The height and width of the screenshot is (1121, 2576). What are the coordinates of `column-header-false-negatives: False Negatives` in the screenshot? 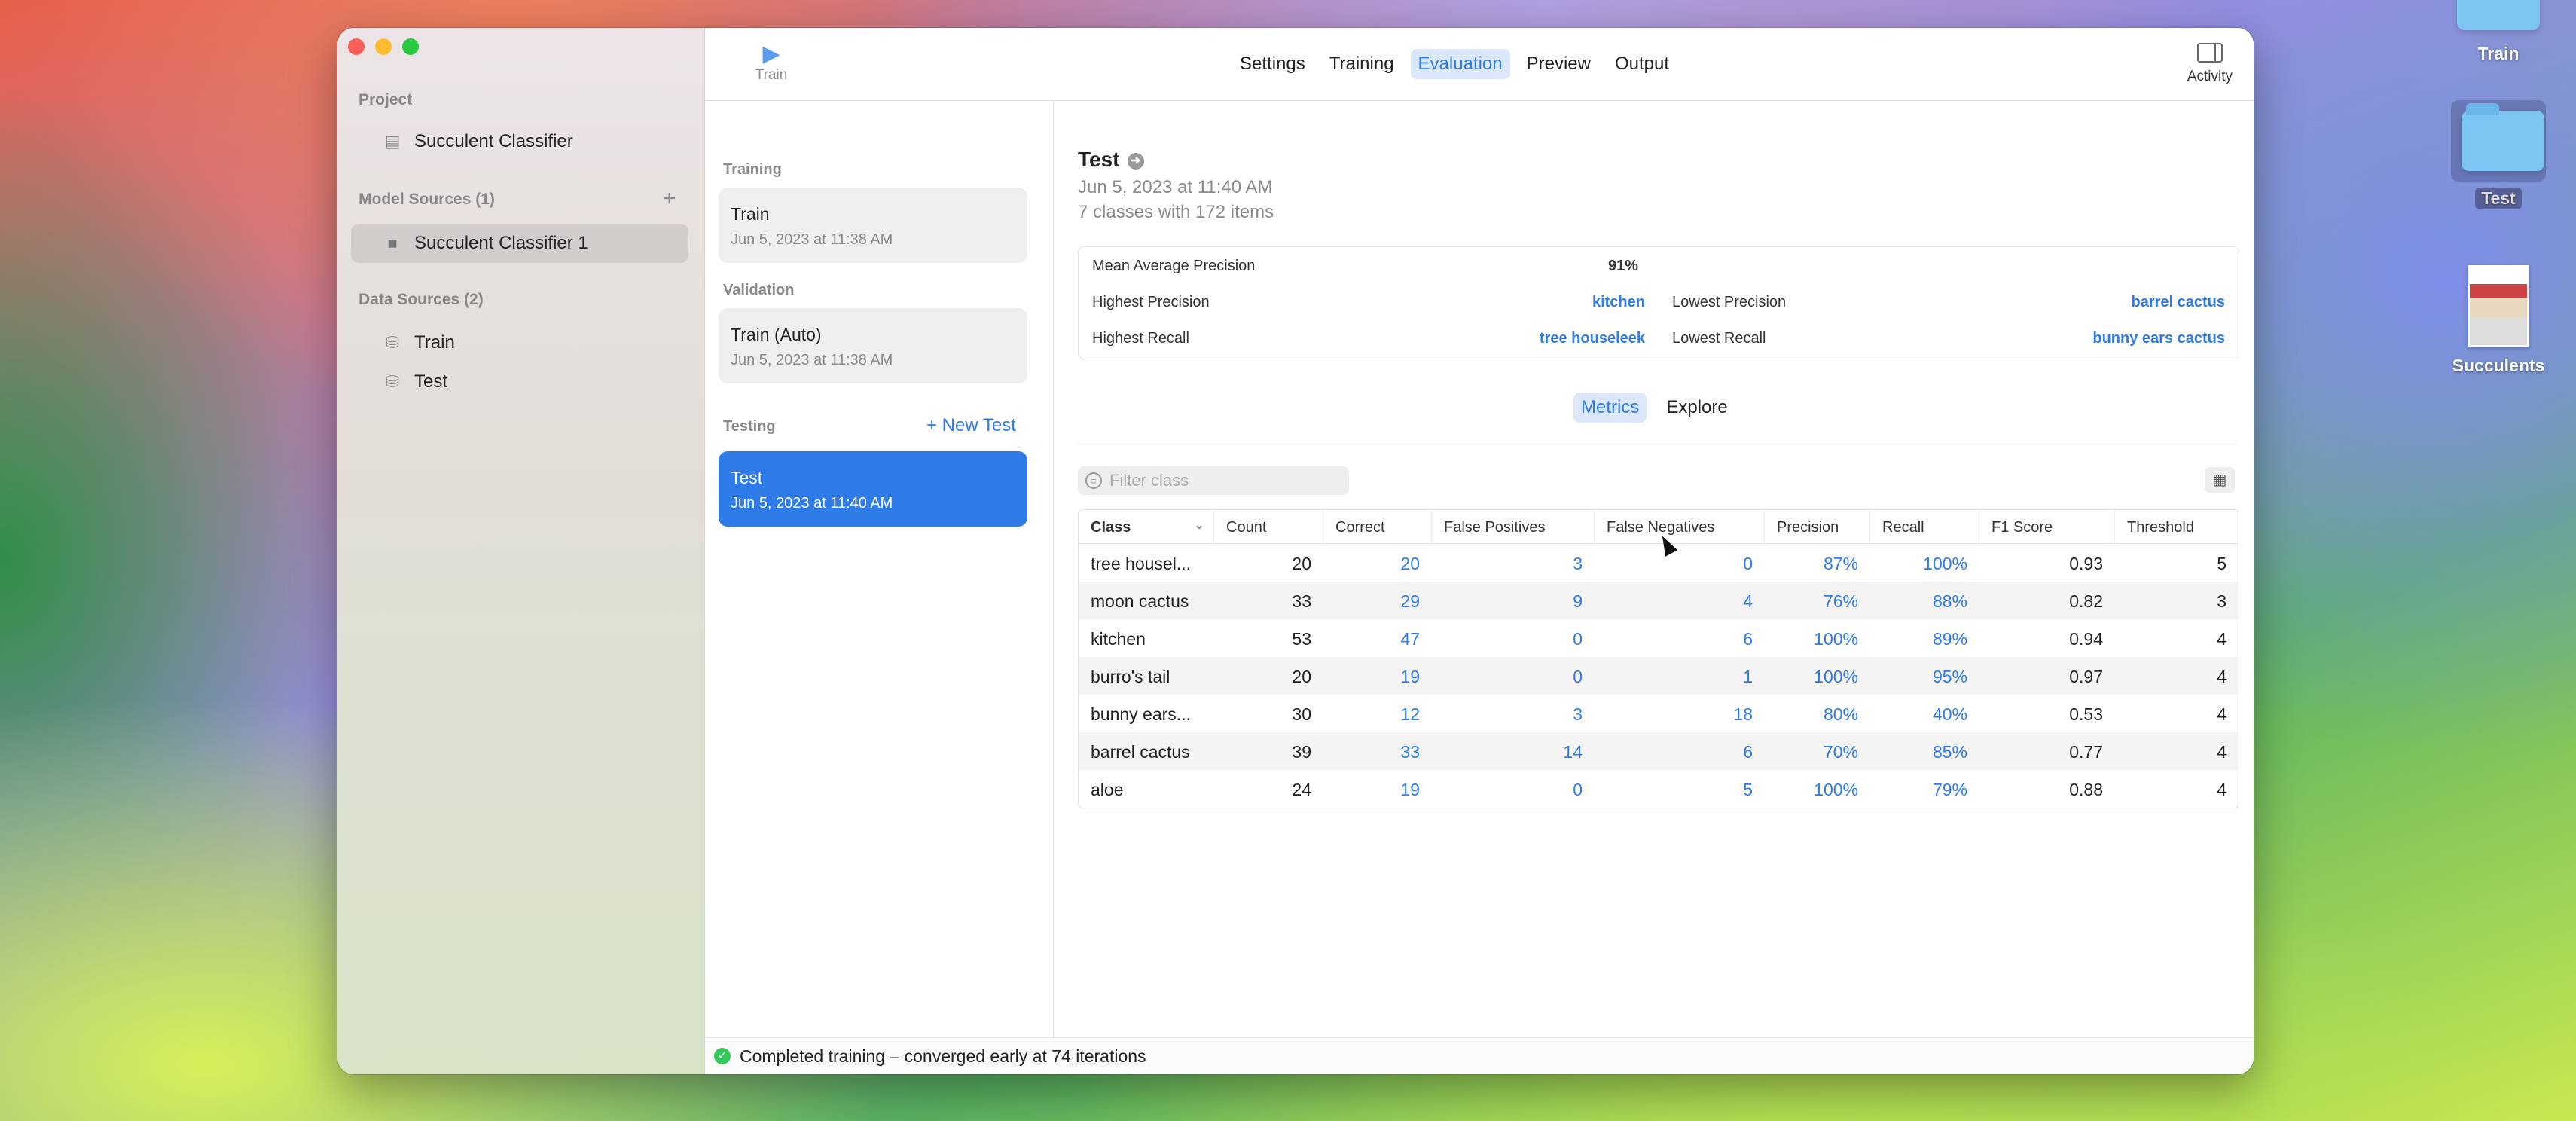 It's located at (1680, 526).